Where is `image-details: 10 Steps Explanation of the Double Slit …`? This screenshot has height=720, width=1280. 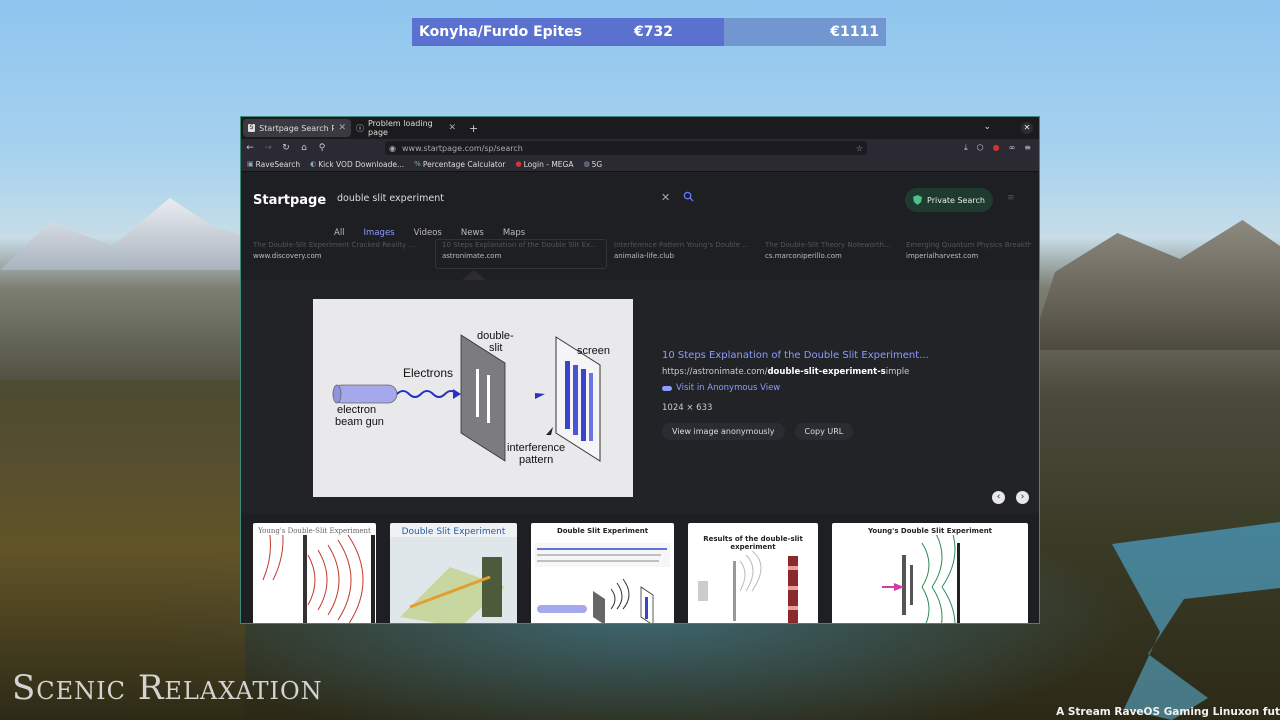
image-details: 10 Steps Explanation of the Double Slit … is located at coordinates (795, 395).